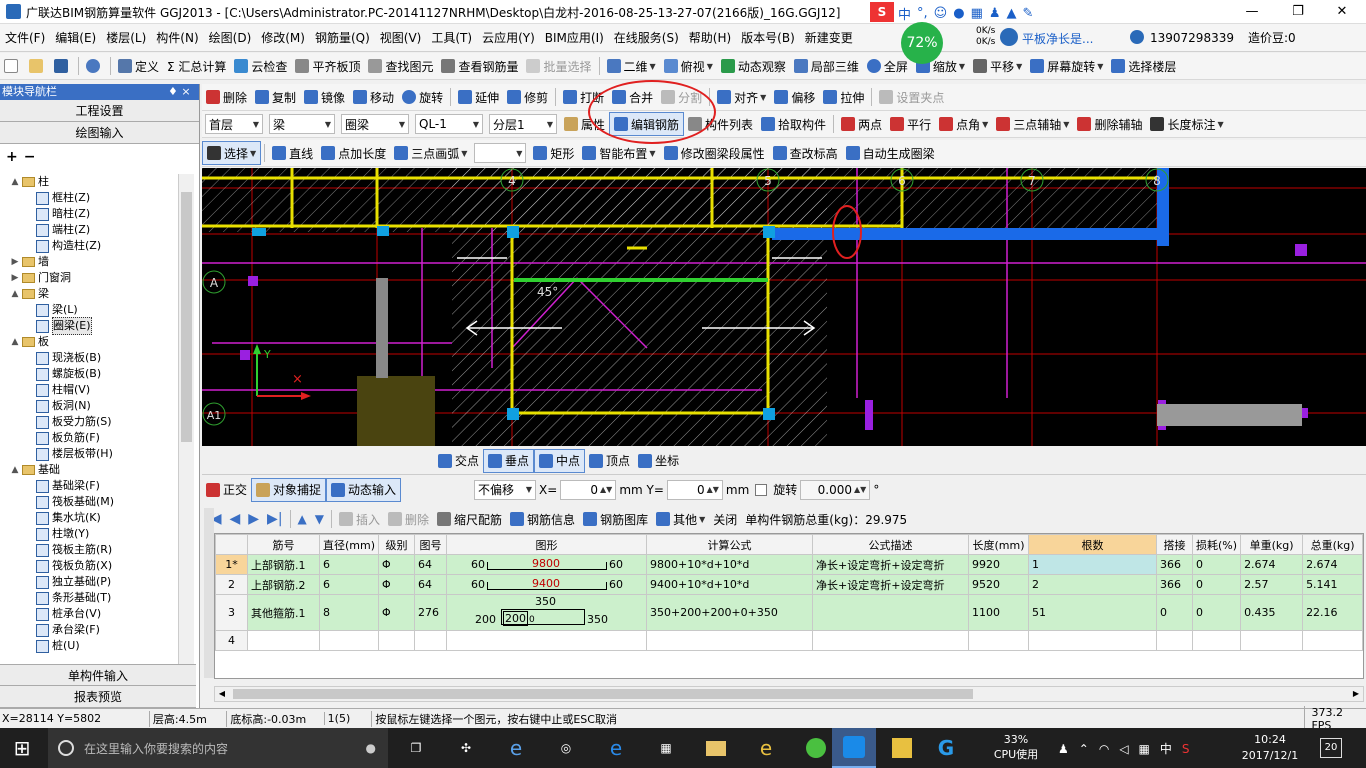  Describe the element at coordinates (1272, 584) in the screenshot. I see `cell-unit: 2.57` at that location.